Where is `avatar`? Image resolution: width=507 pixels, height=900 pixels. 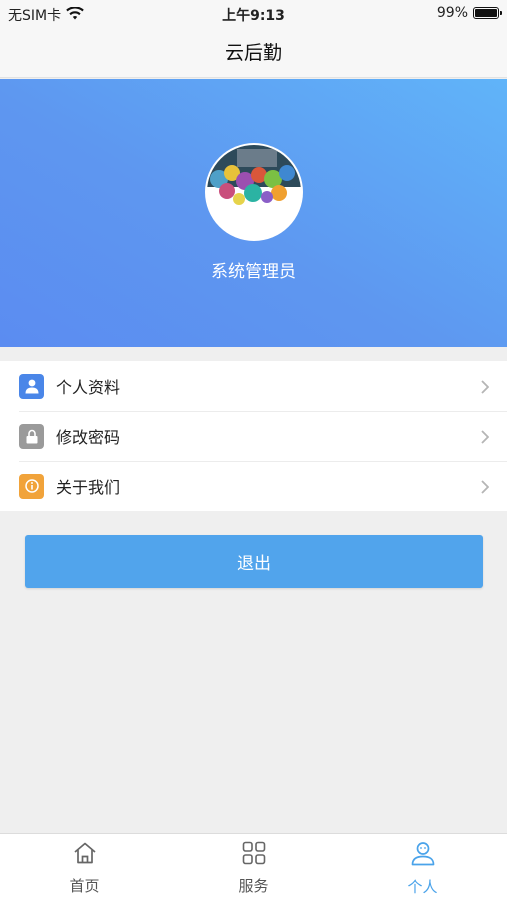
avatar is located at coordinates (254, 192).